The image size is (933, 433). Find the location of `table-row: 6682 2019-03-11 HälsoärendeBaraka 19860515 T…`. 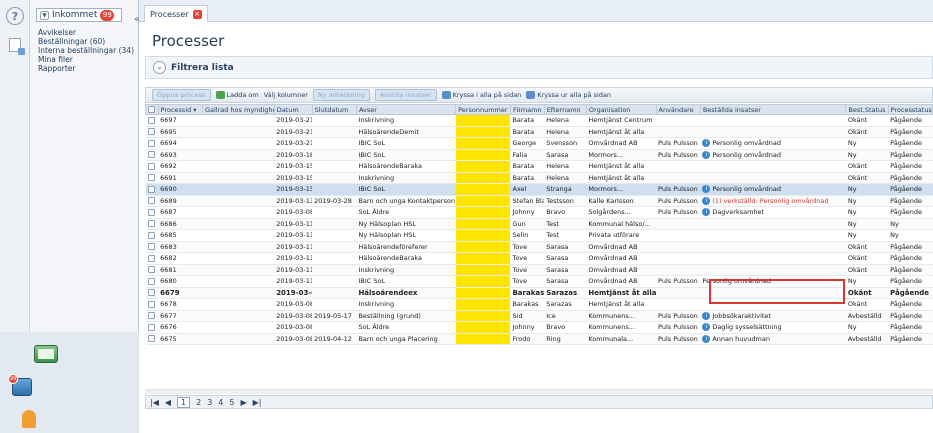

table-row: 6682 2019-03-11 HälsoärendeBaraka 19860515 T… is located at coordinates (539, 258).